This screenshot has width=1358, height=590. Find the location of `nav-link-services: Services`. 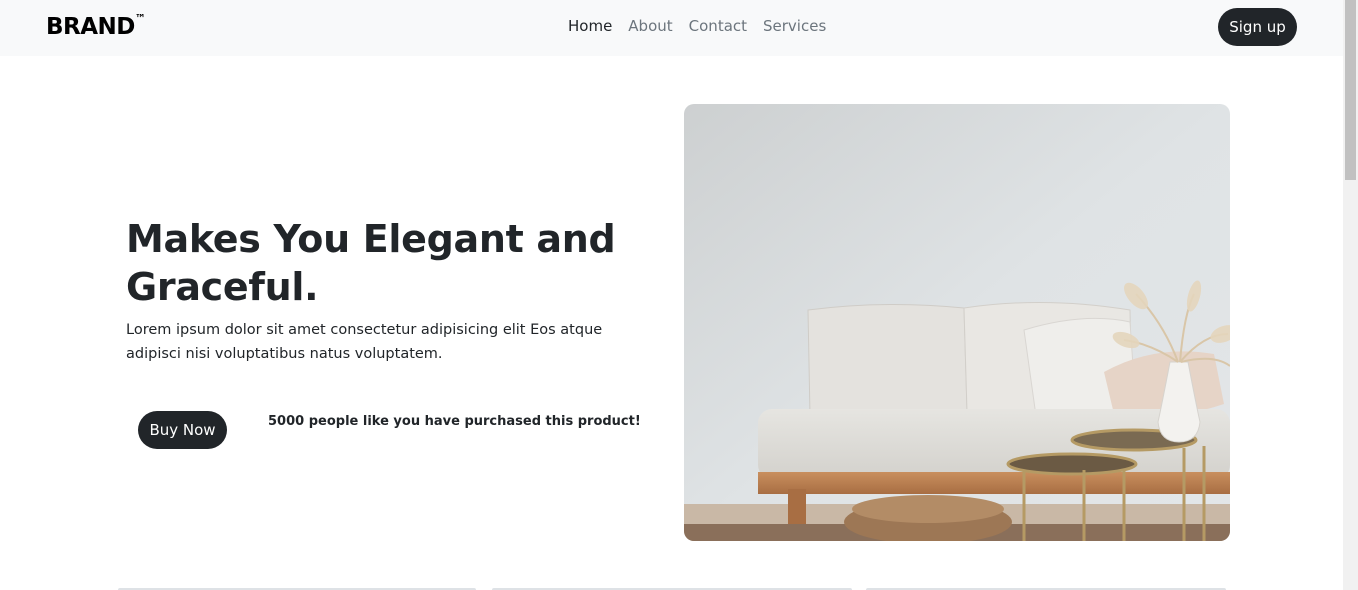

nav-link-services: Services is located at coordinates (794, 26).